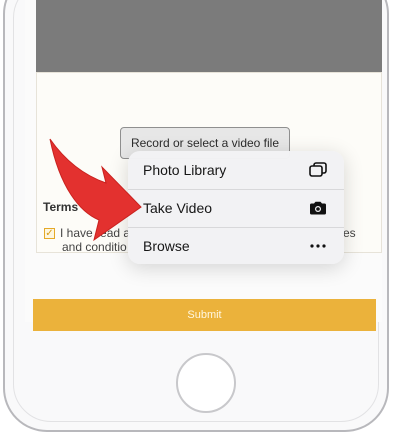  What do you see at coordinates (185, 169) in the screenshot?
I see `menu-item-label: Photo Library` at bounding box center [185, 169].